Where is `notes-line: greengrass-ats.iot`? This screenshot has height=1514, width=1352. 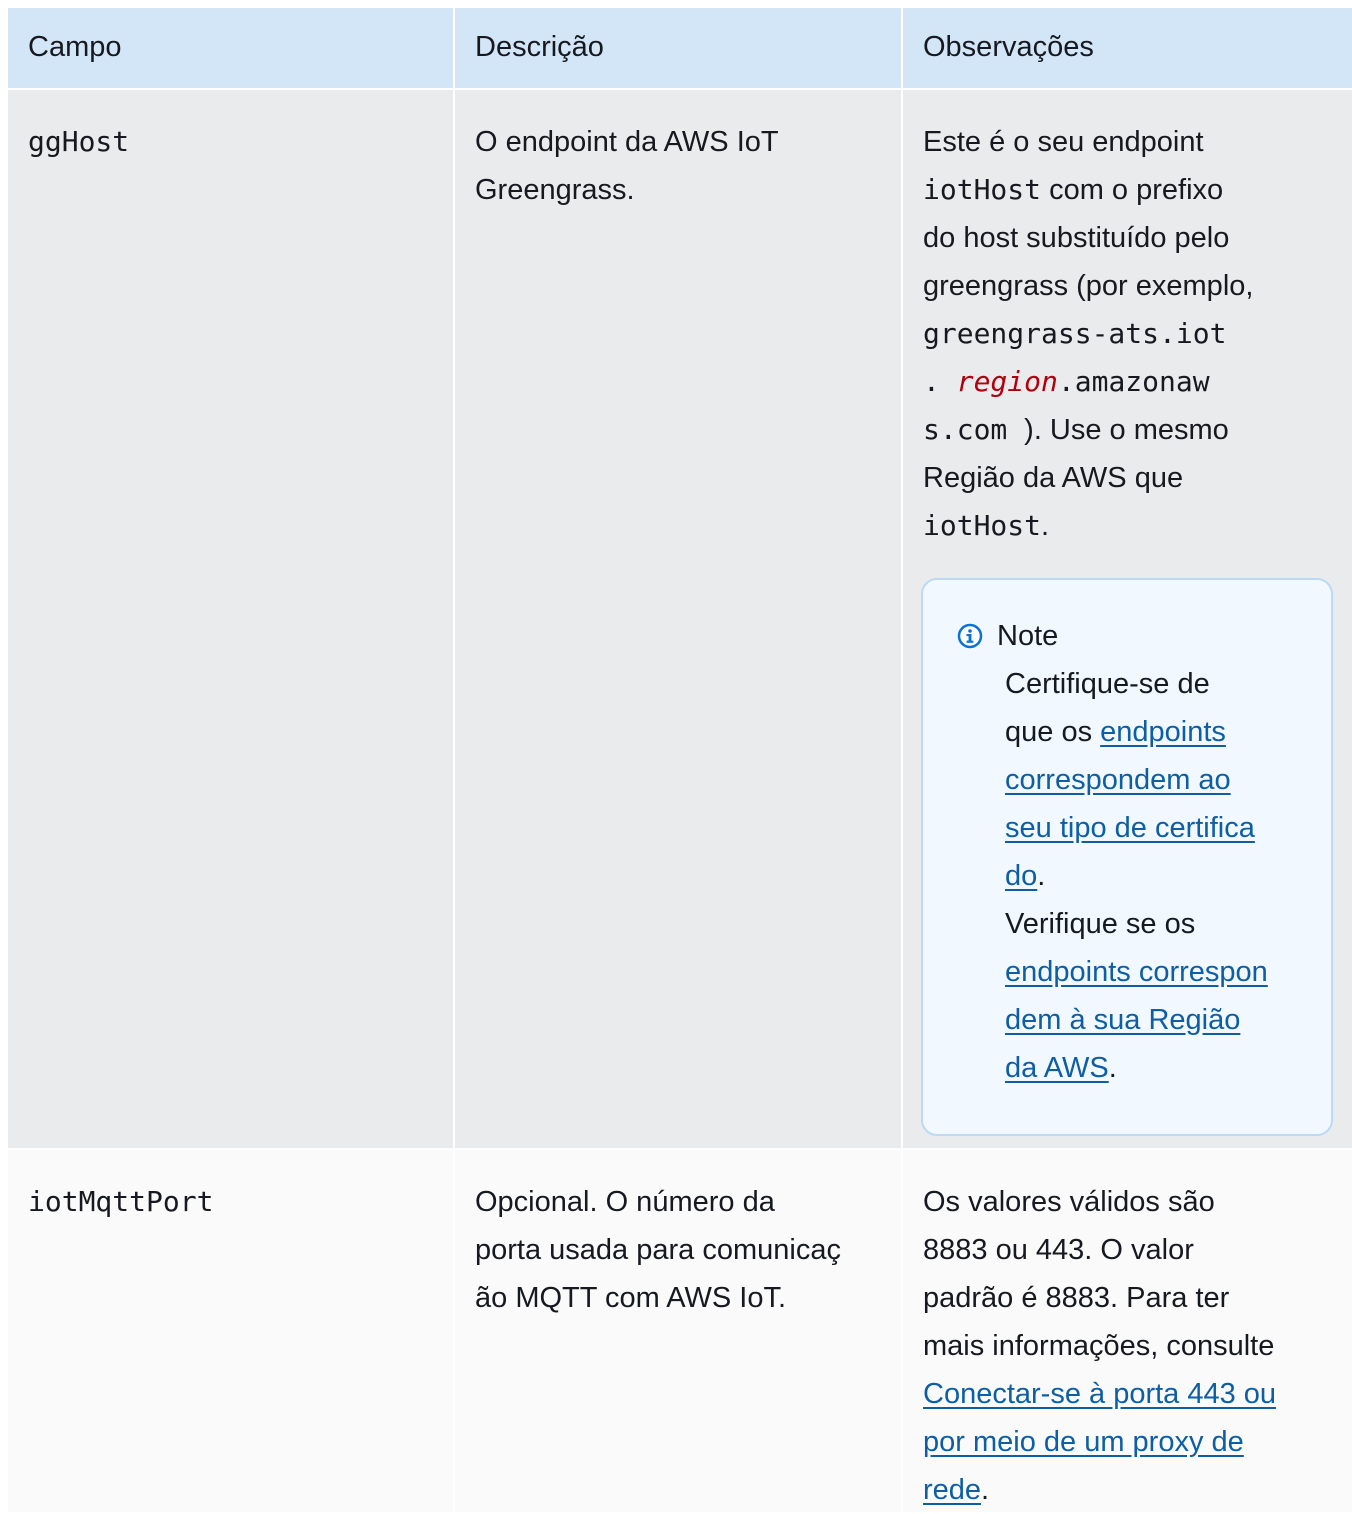 notes-line: greengrass-ats.iot is located at coordinates (1128, 334).